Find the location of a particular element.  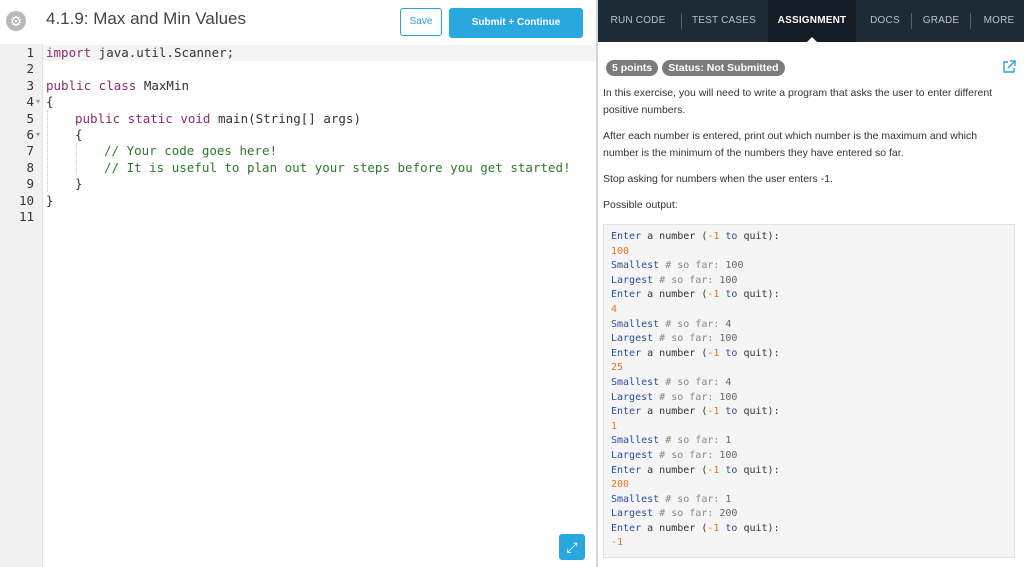

code-line: import java.util.Scanner; is located at coordinates (140, 53).